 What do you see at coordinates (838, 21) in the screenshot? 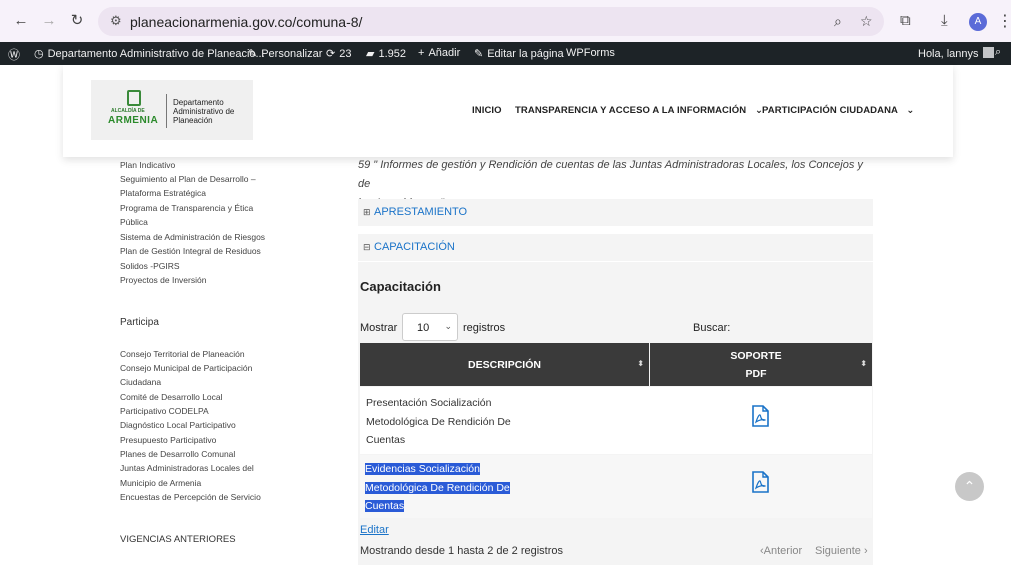
I see `zoom-icon: ⌕` at bounding box center [838, 21].